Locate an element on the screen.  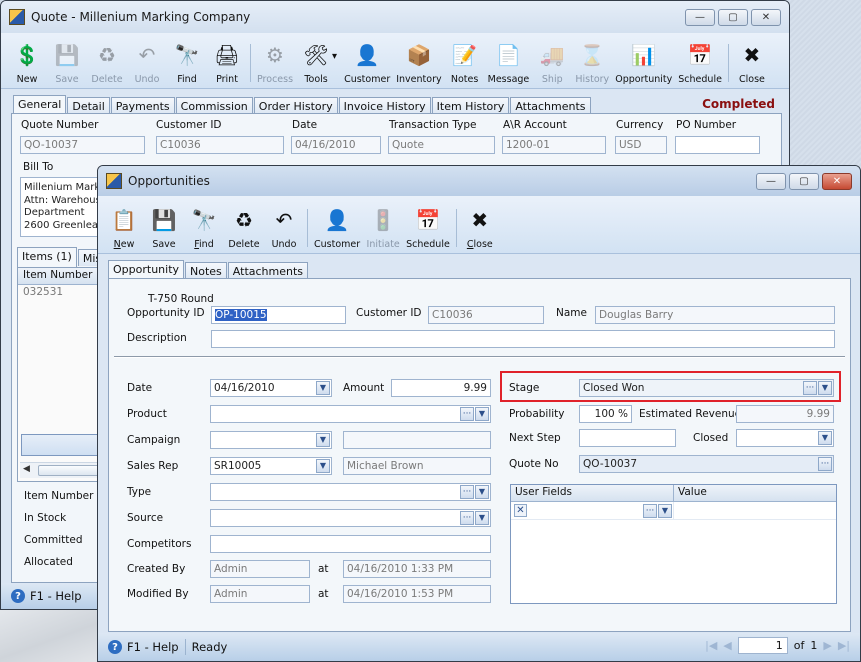
closed-field: ▼ is located at coordinates (785, 438).